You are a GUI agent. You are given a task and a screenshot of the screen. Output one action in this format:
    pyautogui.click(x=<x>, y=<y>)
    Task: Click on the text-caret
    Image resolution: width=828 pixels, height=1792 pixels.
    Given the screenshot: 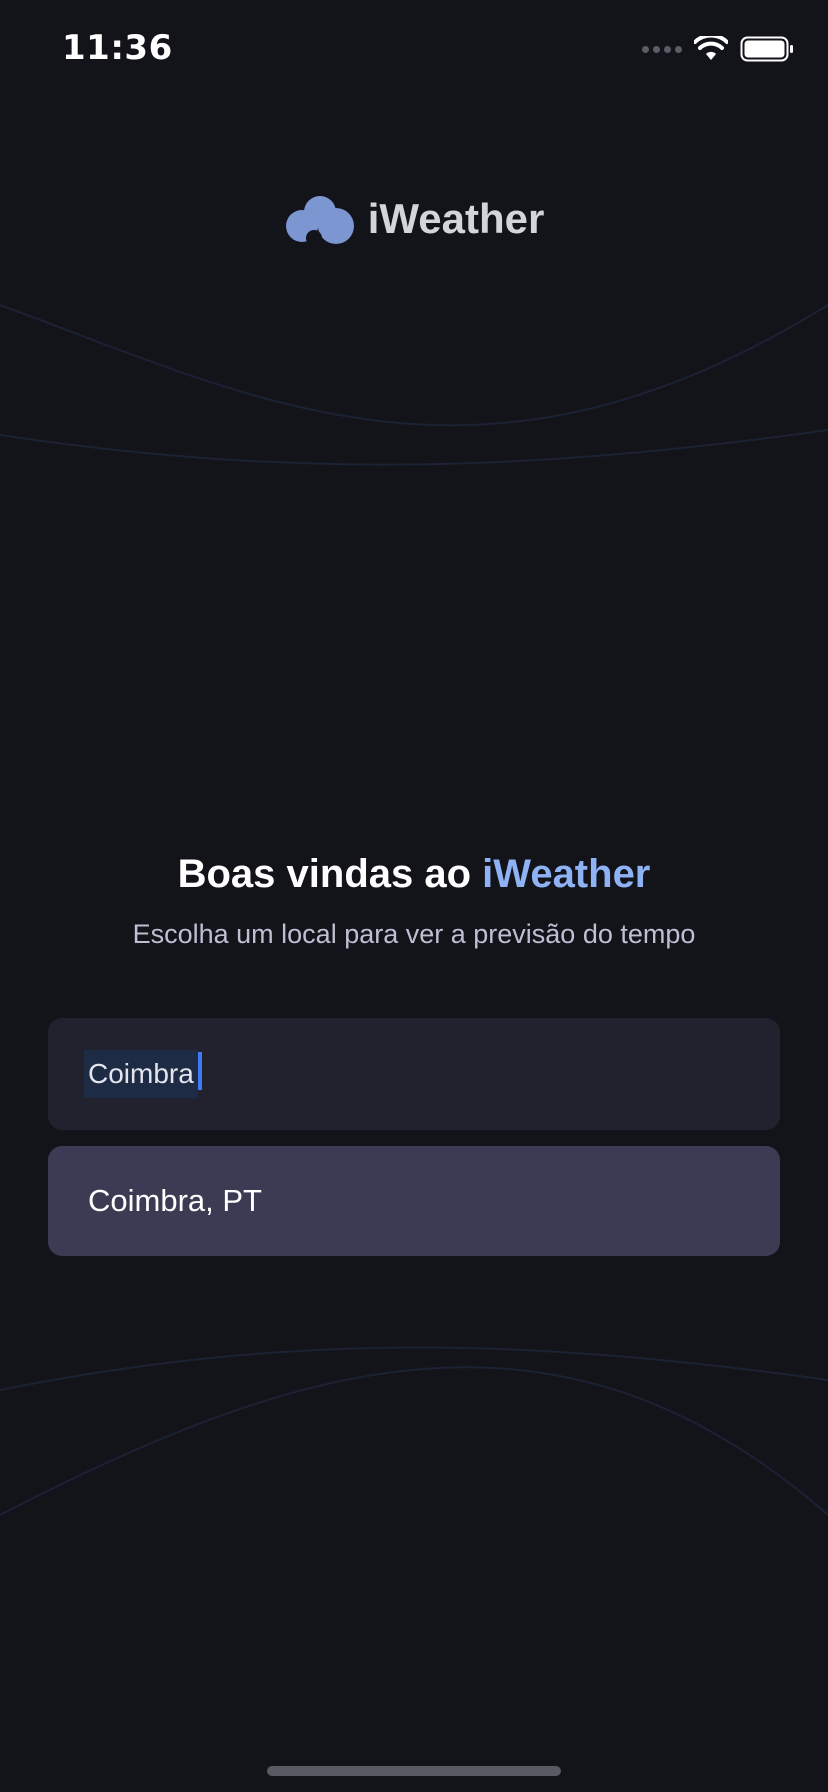 What is the action you would take?
    pyautogui.click(x=199, y=1071)
    